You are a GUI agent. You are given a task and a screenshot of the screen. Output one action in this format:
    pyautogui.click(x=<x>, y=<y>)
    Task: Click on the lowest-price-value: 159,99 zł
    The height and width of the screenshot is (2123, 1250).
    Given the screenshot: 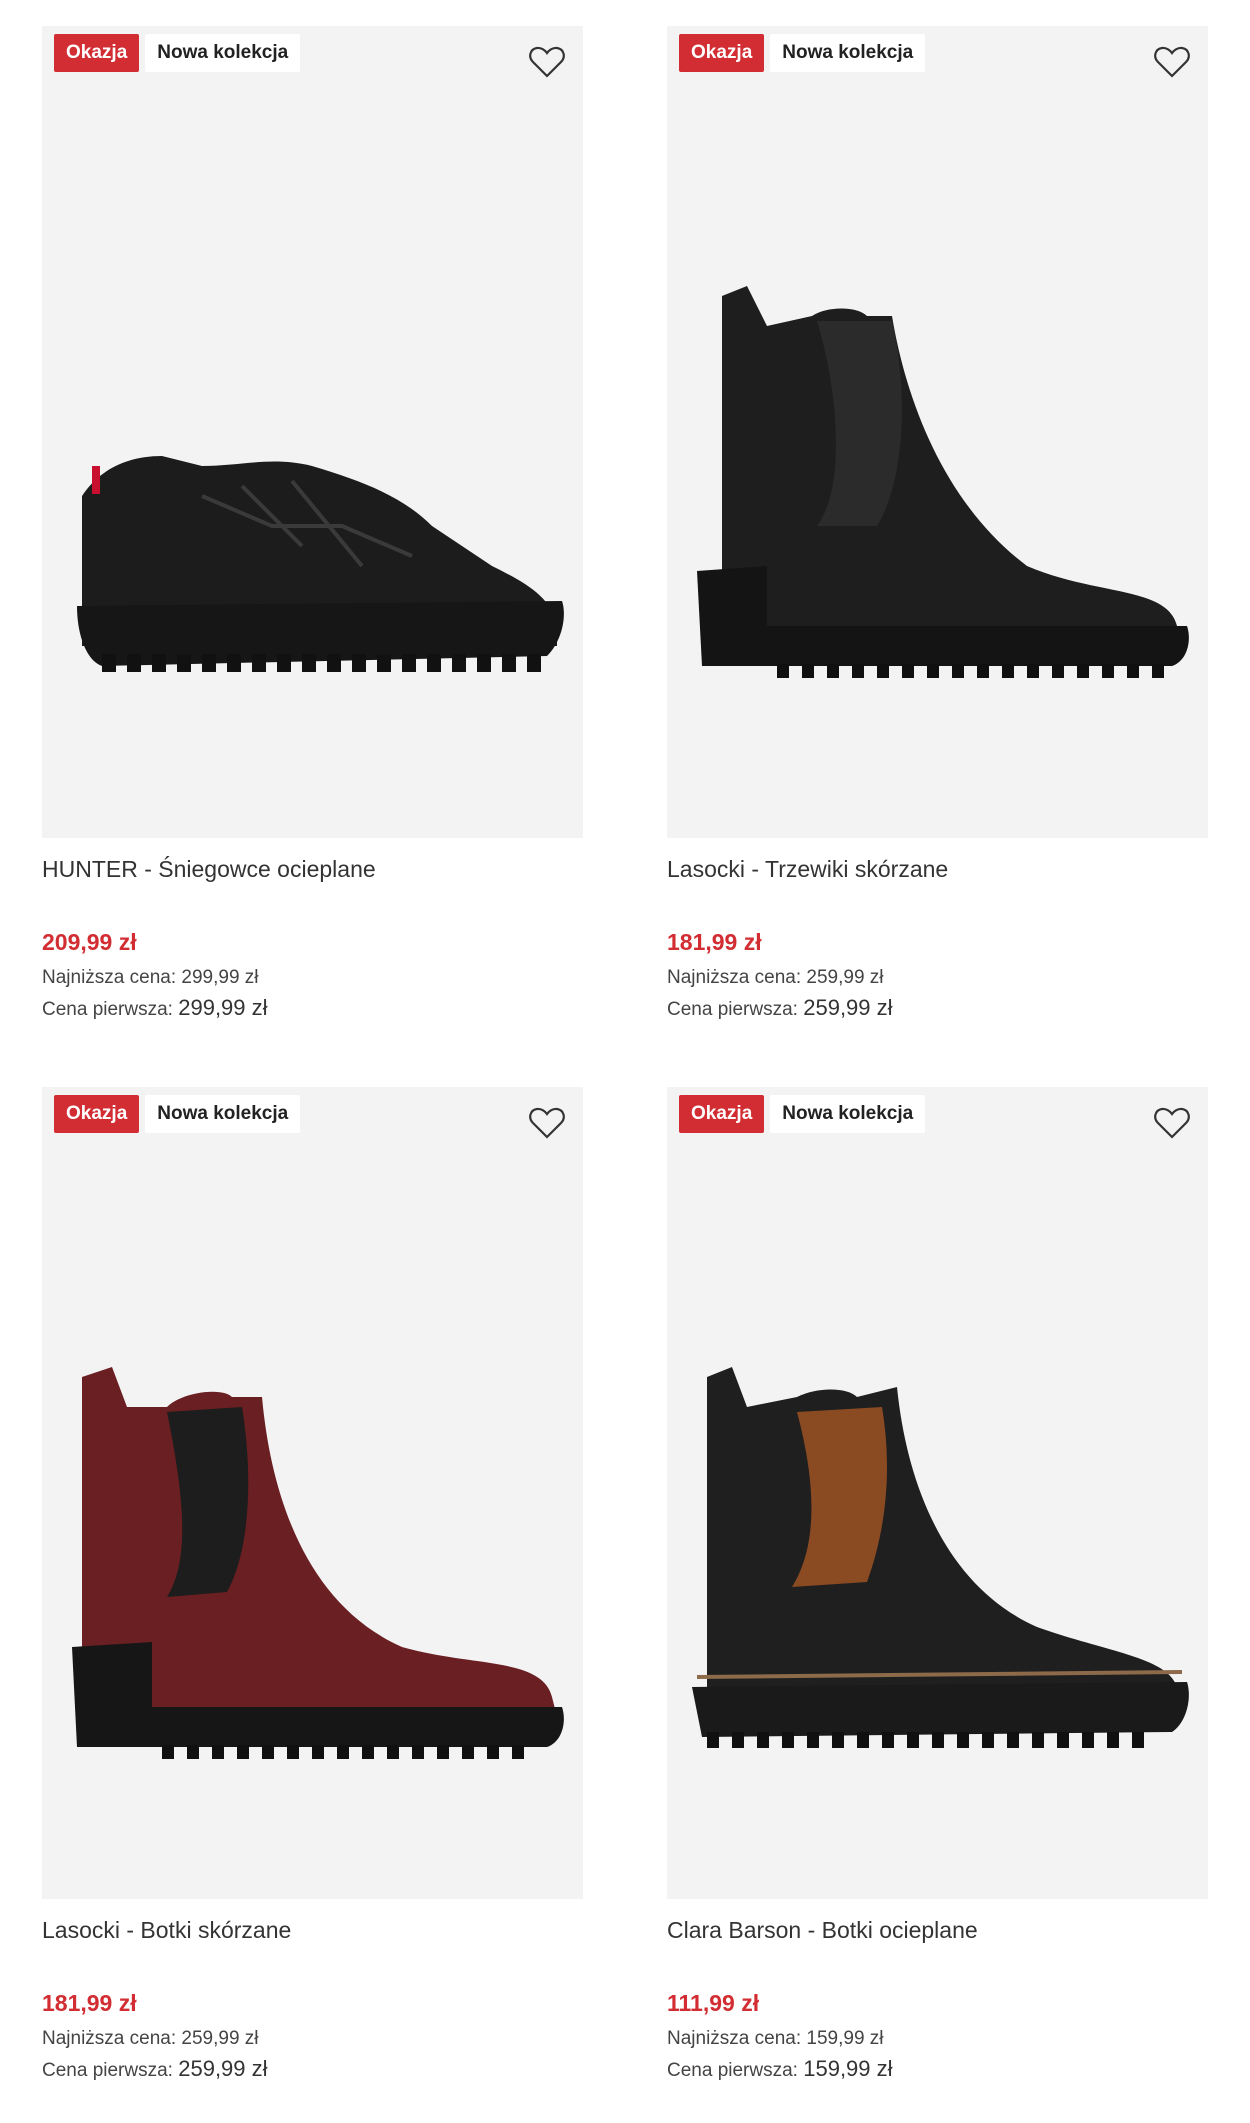 What is the action you would take?
    pyautogui.click(x=845, y=2038)
    